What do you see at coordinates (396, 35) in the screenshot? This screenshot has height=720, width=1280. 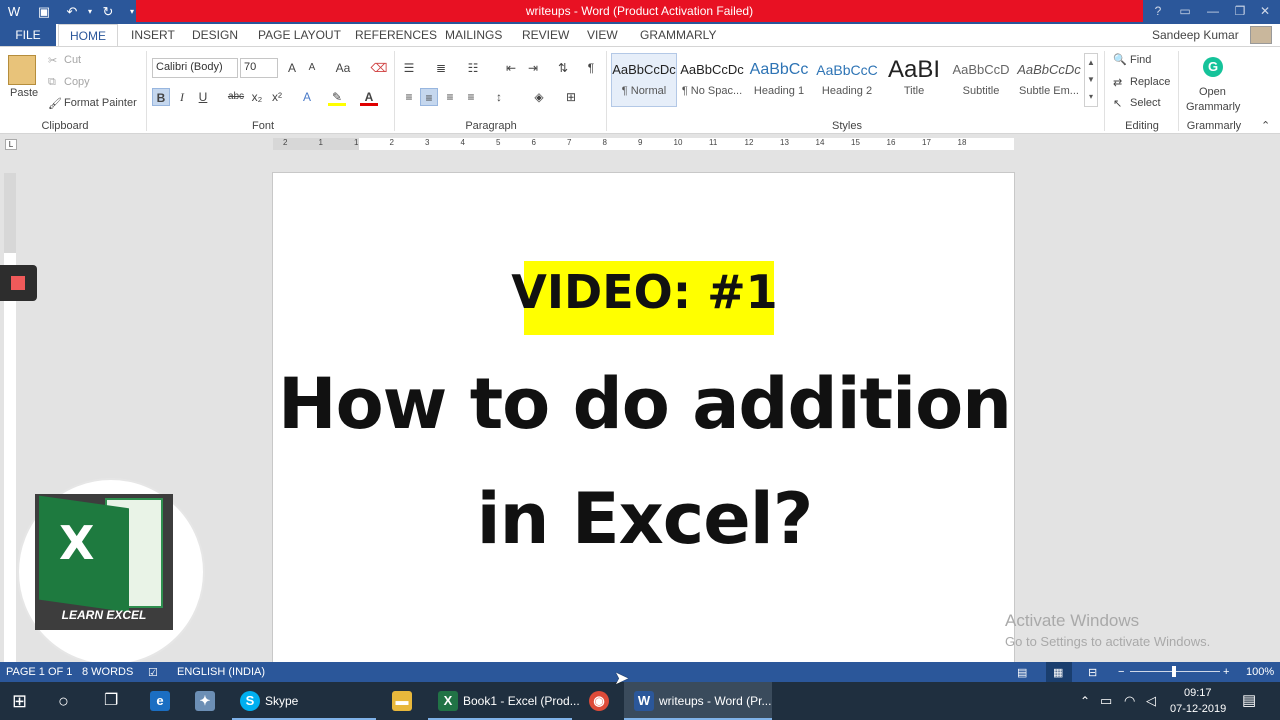 I see `tab-references: REFERENCES` at bounding box center [396, 35].